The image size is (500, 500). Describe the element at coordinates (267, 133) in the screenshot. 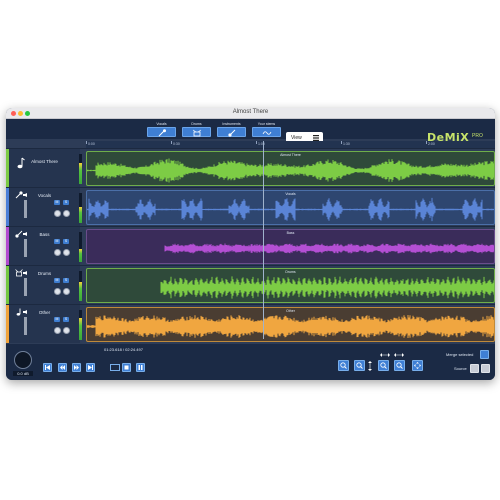

I see `stems-icon` at that location.